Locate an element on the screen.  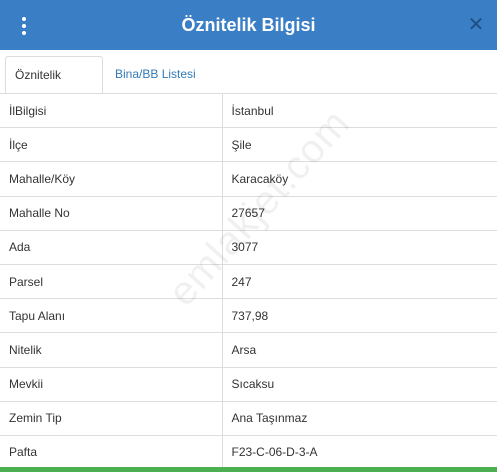
table-row: Parsel 247 is located at coordinates (248, 281).